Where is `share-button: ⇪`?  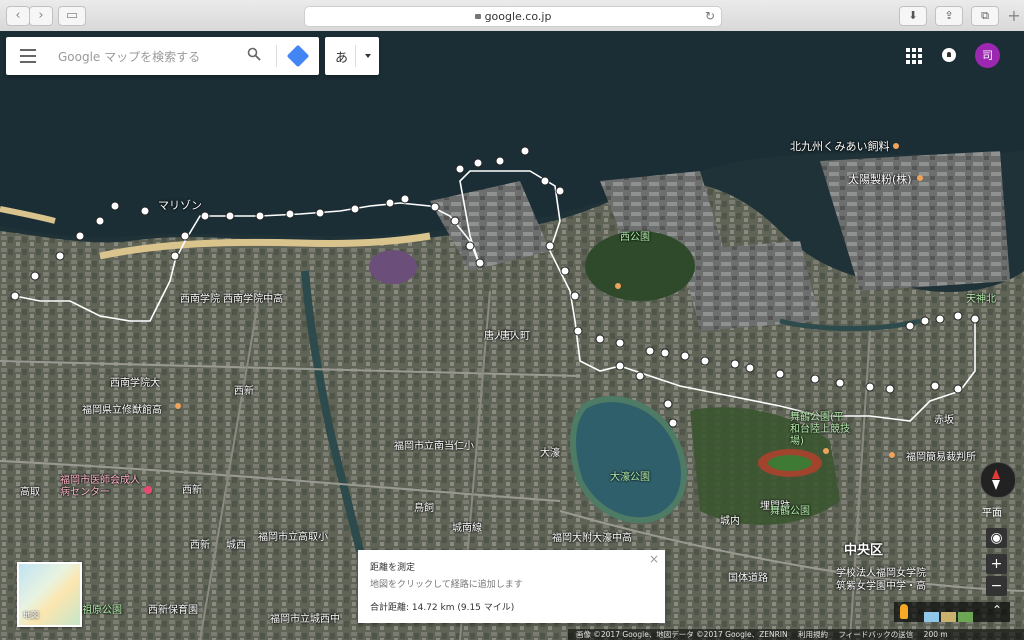 share-button: ⇪ is located at coordinates (949, 16).